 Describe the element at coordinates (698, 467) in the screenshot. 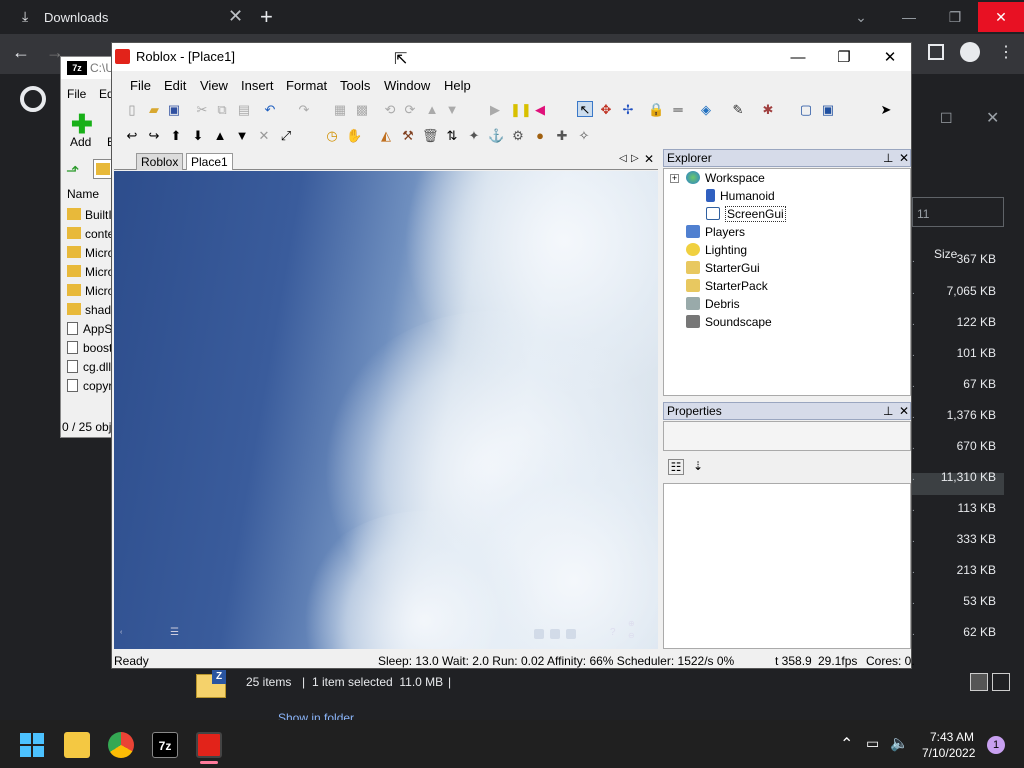

I see `sort-alpha-icon: ⇣` at that location.